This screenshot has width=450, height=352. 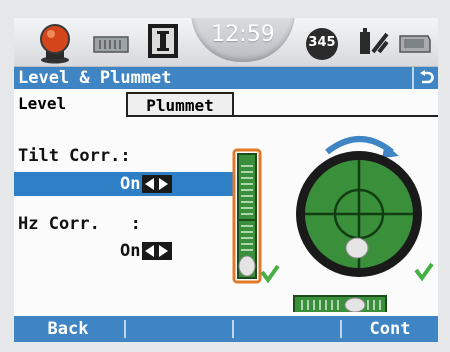 What do you see at coordinates (178, 329) in the screenshot?
I see `softkey-f2` at bounding box center [178, 329].